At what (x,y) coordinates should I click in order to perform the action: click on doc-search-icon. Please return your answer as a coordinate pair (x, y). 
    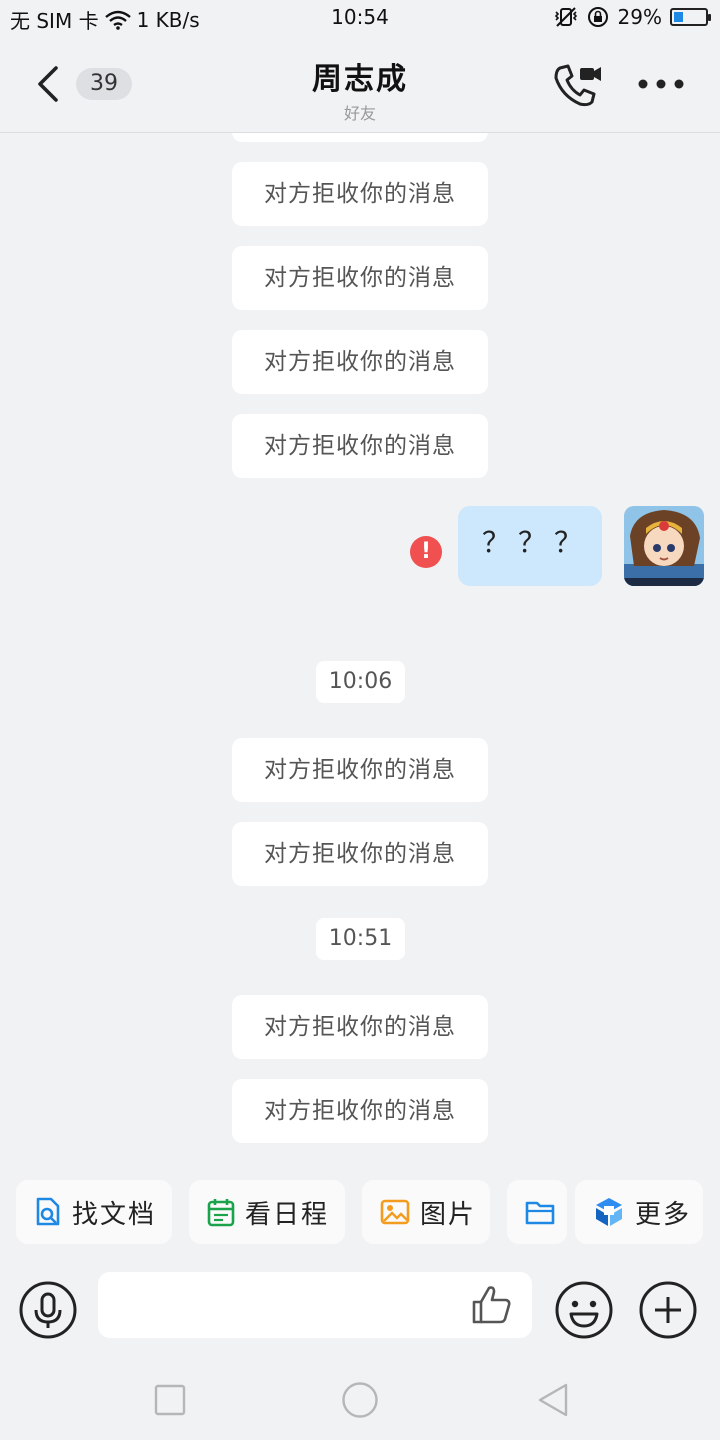
    Looking at the image, I should click on (48, 1211).